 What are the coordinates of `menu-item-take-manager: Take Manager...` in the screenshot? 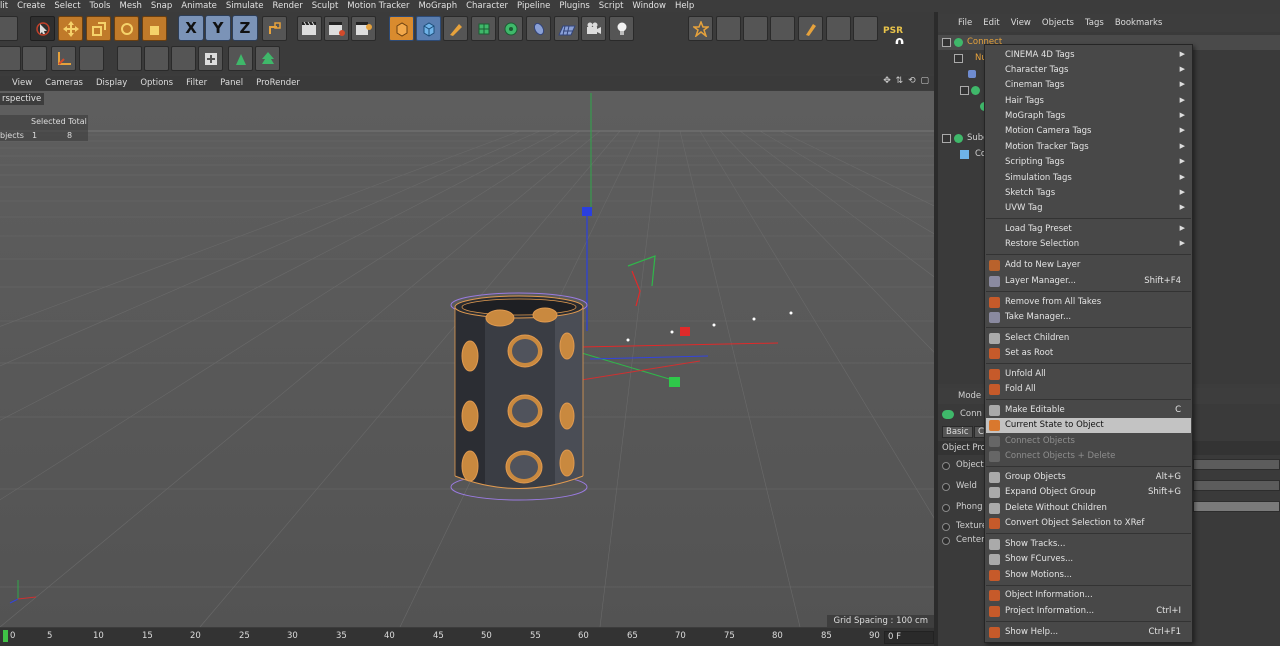 It's located at (1088, 317).